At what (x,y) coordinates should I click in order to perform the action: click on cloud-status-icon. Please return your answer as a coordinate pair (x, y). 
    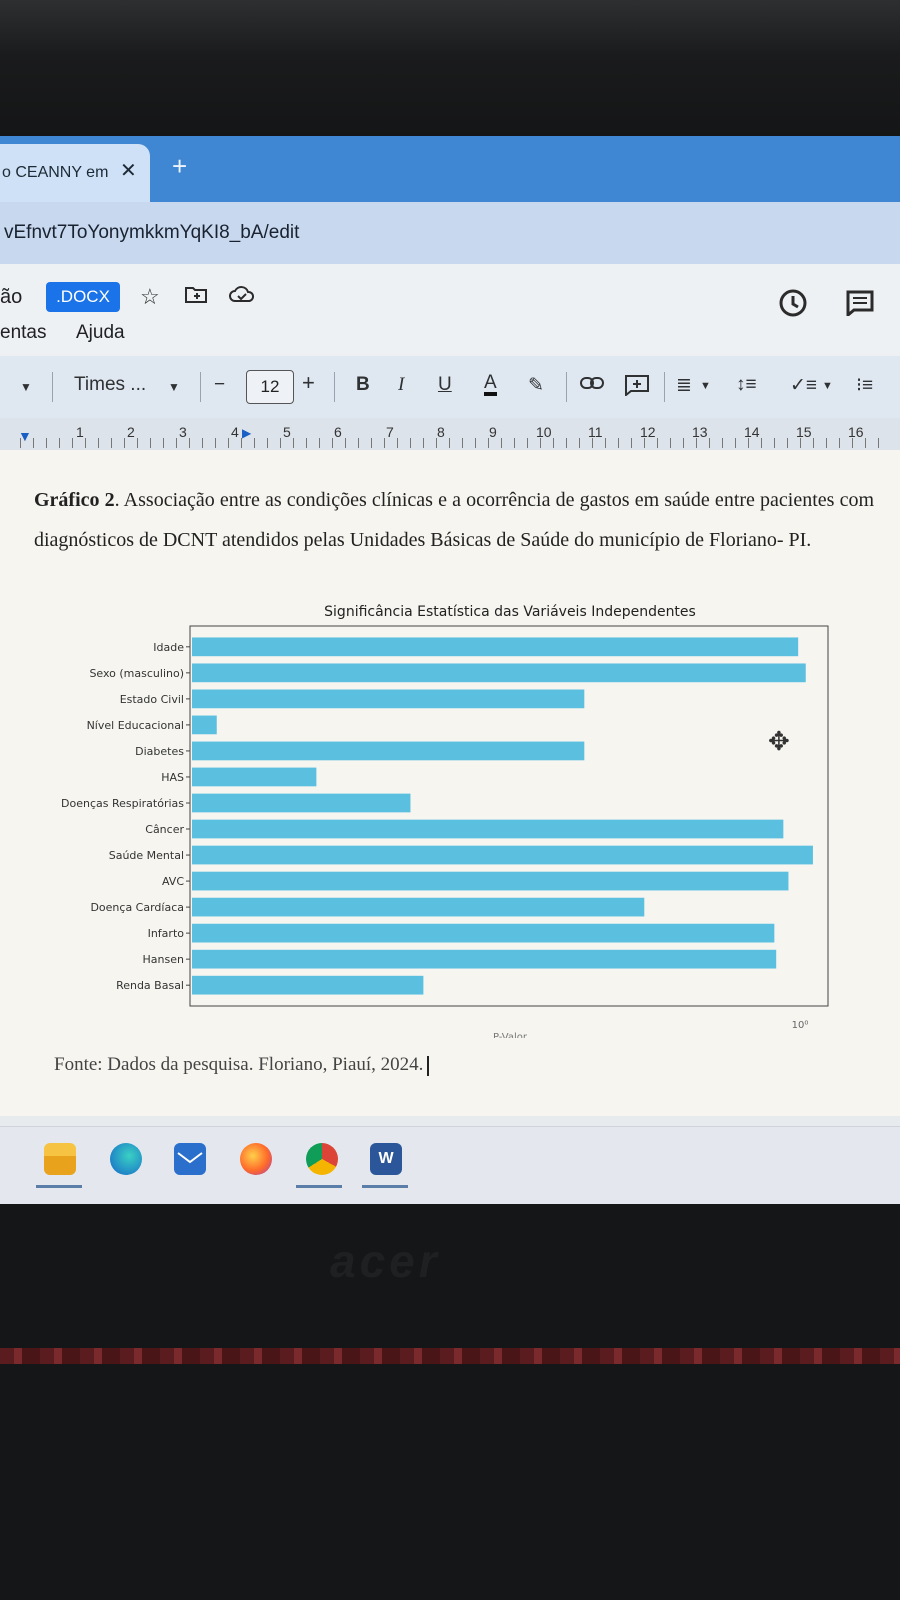
    Looking at the image, I should click on (242, 297).